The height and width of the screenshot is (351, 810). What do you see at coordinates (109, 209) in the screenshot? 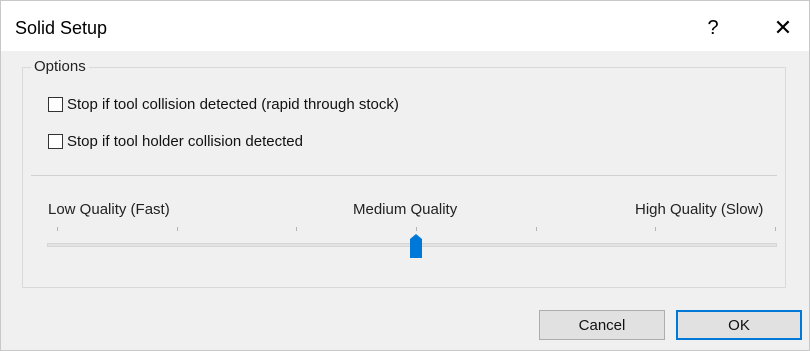
I see `low-quality-label: Low Quality (Fast)` at bounding box center [109, 209].